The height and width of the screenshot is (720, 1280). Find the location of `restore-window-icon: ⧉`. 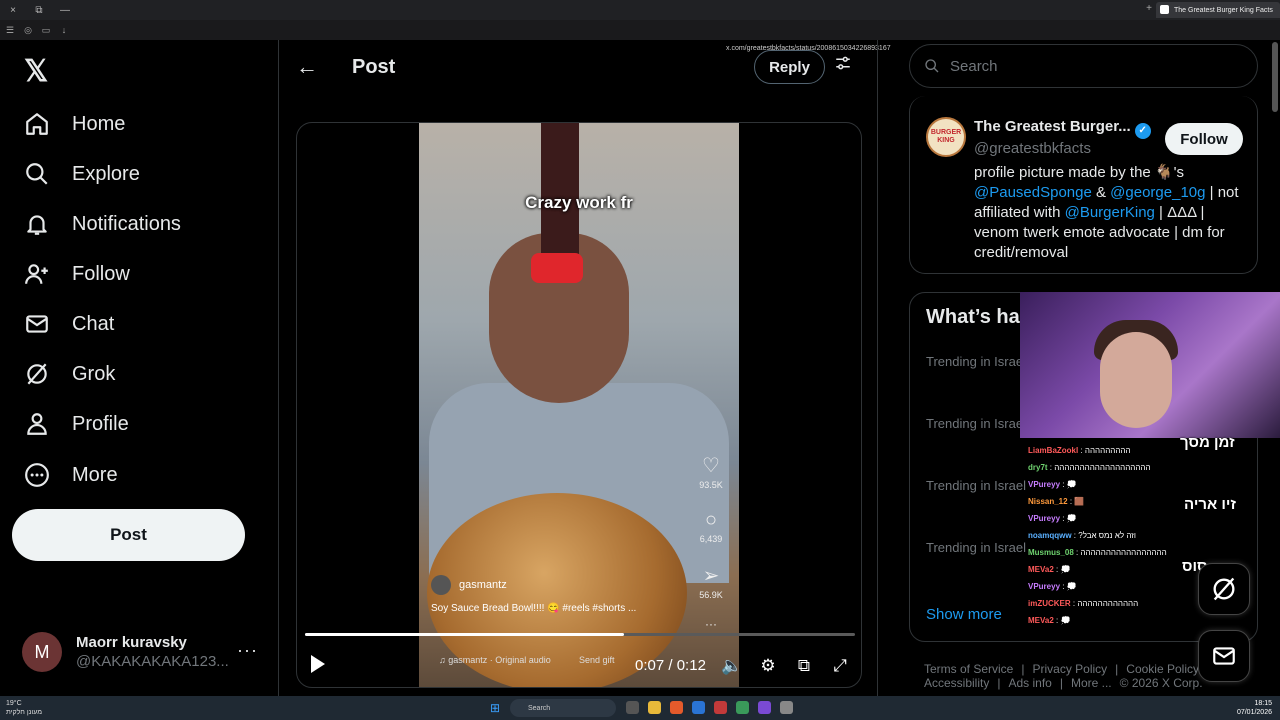

restore-window-icon: ⧉ is located at coordinates (39, 10).